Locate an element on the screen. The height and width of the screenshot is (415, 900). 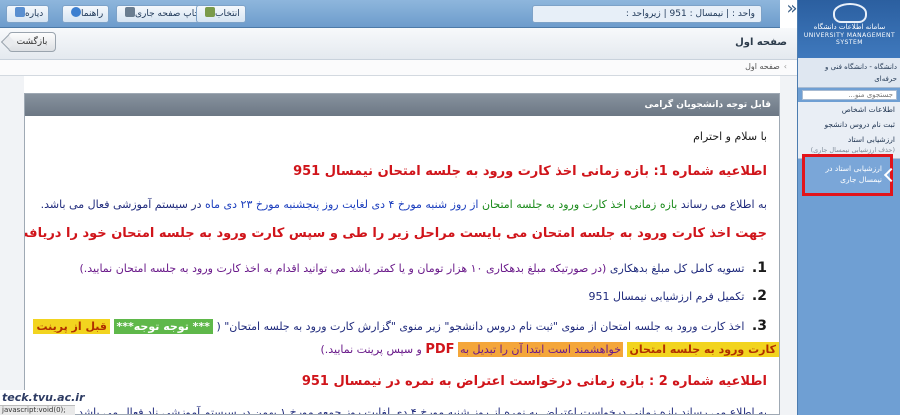
page-header: بازگشت صفحه اول is located at coordinates (398, 44).